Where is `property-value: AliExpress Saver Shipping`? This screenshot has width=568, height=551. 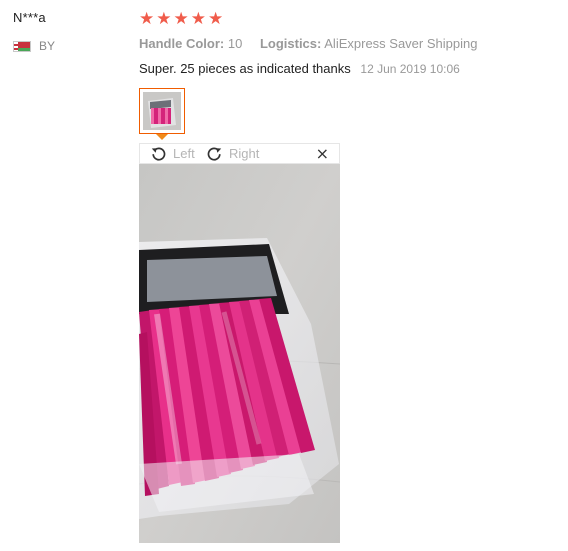
property-value: AliExpress Saver Shipping is located at coordinates (401, 43).